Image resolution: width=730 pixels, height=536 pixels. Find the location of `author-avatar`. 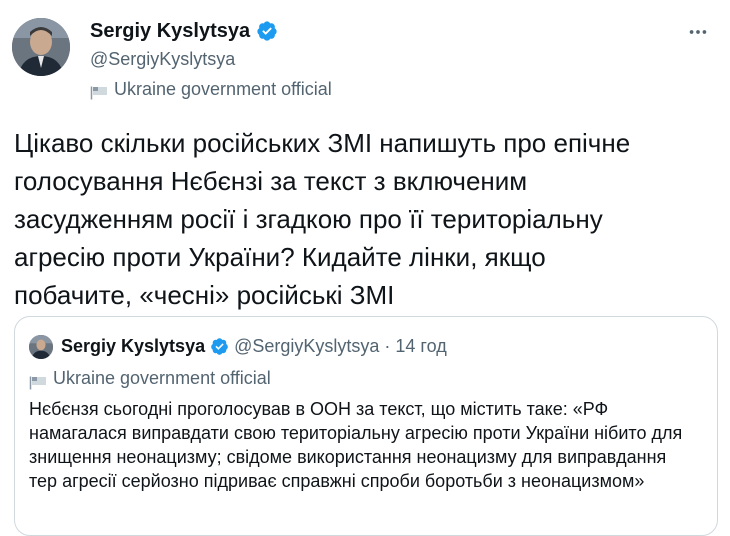

author-avatar is located at coordinates (41, 47).